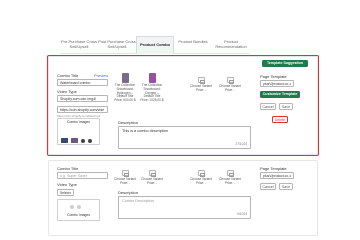 The image size is (360, 240). I want to click on page-template-label: Page Template, so click(273, 168).